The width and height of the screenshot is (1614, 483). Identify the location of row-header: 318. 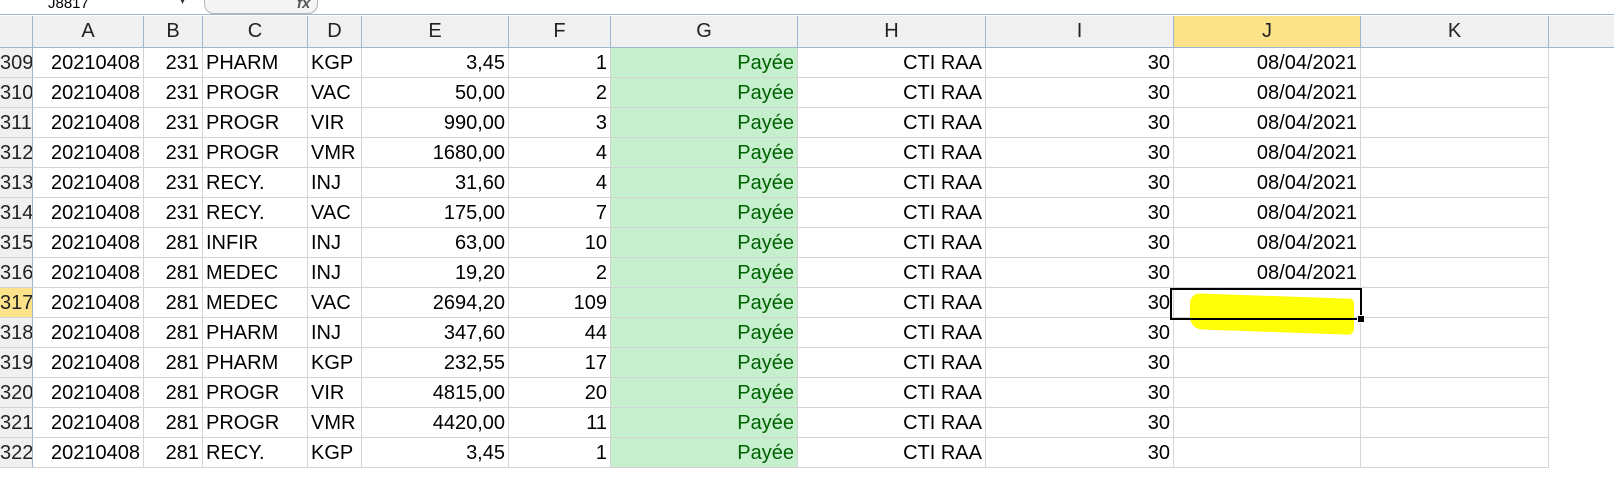
(16, 333).